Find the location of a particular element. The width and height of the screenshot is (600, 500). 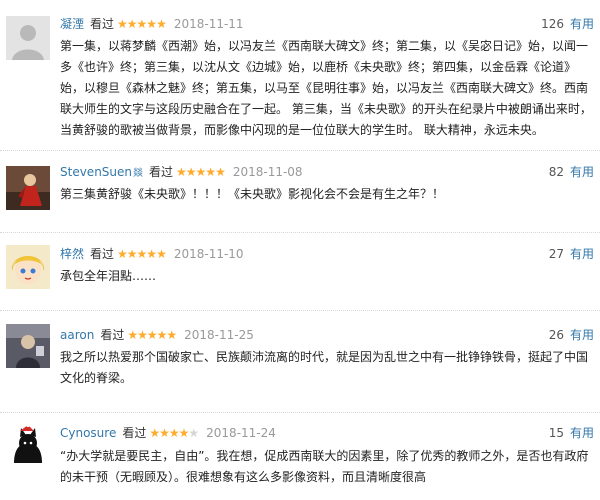

comment-meta: aaron 看过 ★★★★★ 2018-11-25 is located at coordinates (157, 335).